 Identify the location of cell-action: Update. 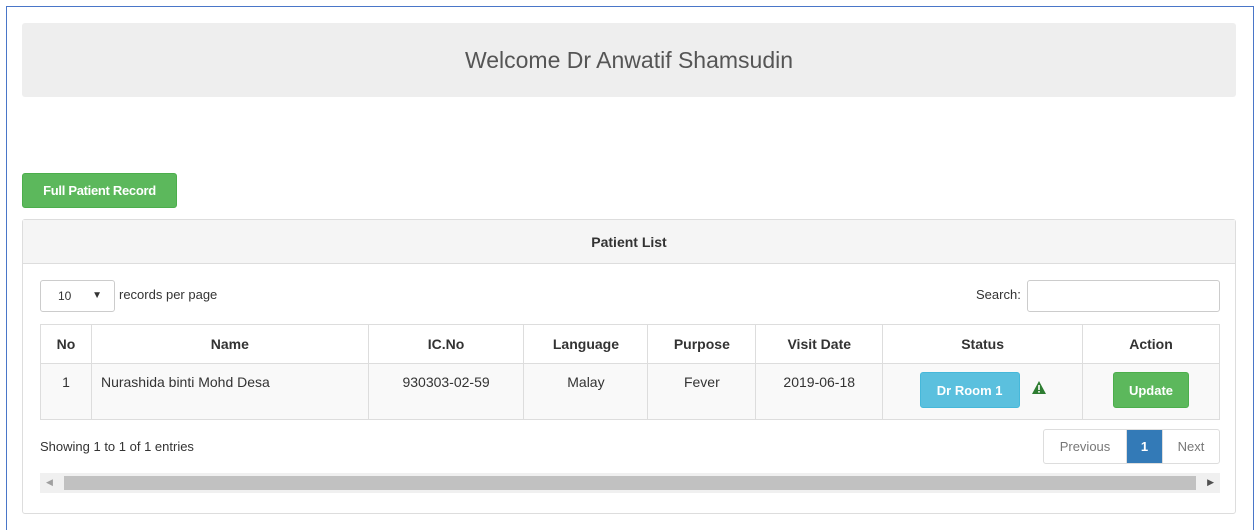
(1151, 391).